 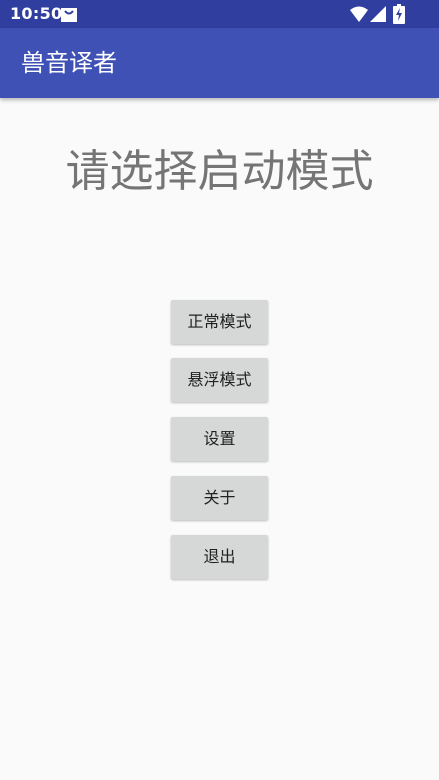 What do you see at coordinates (359, 14) in the screenshot?
I see `wifi-icon` at bounding box center [359, 14].